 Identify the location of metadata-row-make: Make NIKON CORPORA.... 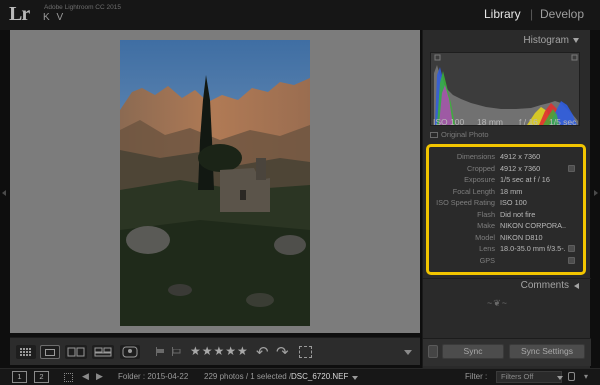
(506, 226).